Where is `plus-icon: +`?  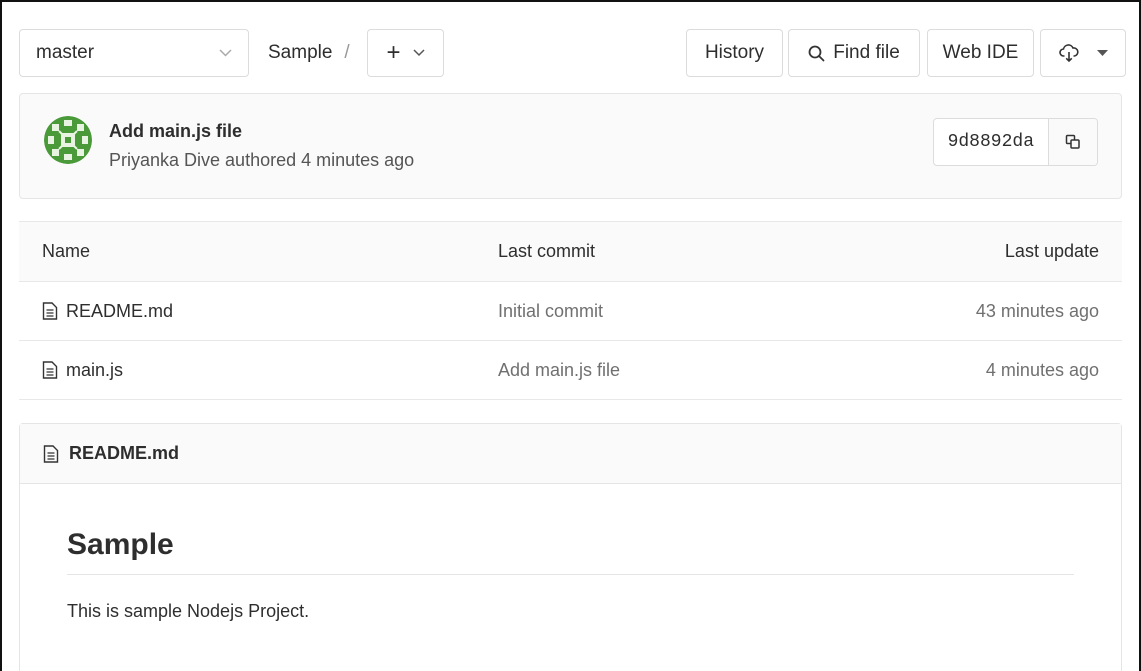 plus-icon: + is located at coordinates (393, 52).